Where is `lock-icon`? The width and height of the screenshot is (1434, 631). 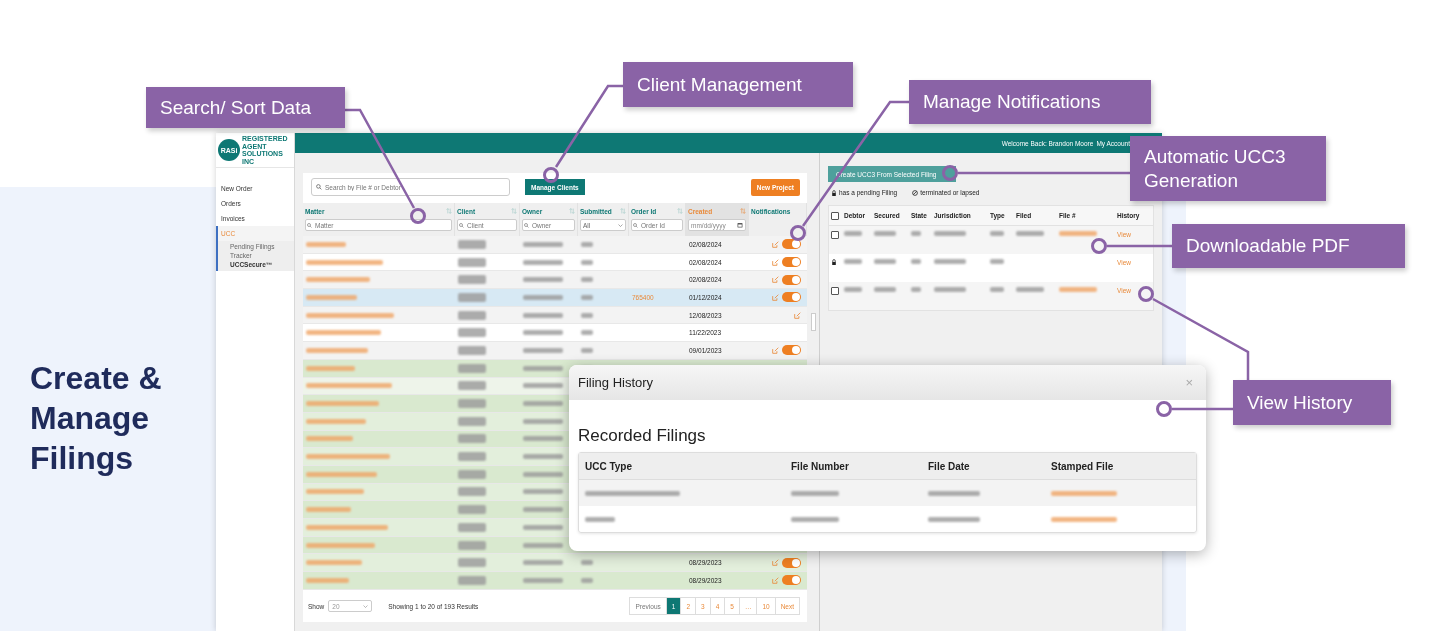 lock-icon is located at coordinates (834, 262).